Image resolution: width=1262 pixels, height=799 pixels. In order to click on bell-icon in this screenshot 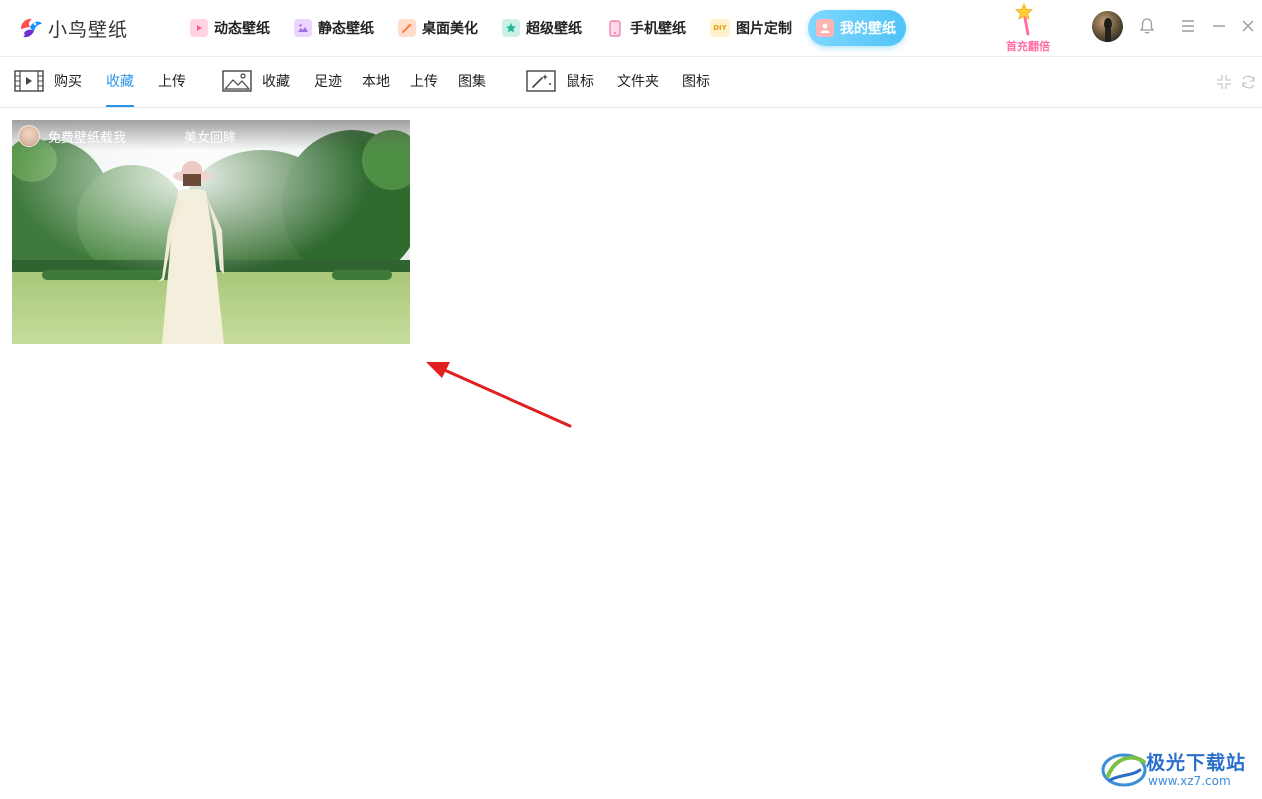, I will do `click(1147, 26)`.